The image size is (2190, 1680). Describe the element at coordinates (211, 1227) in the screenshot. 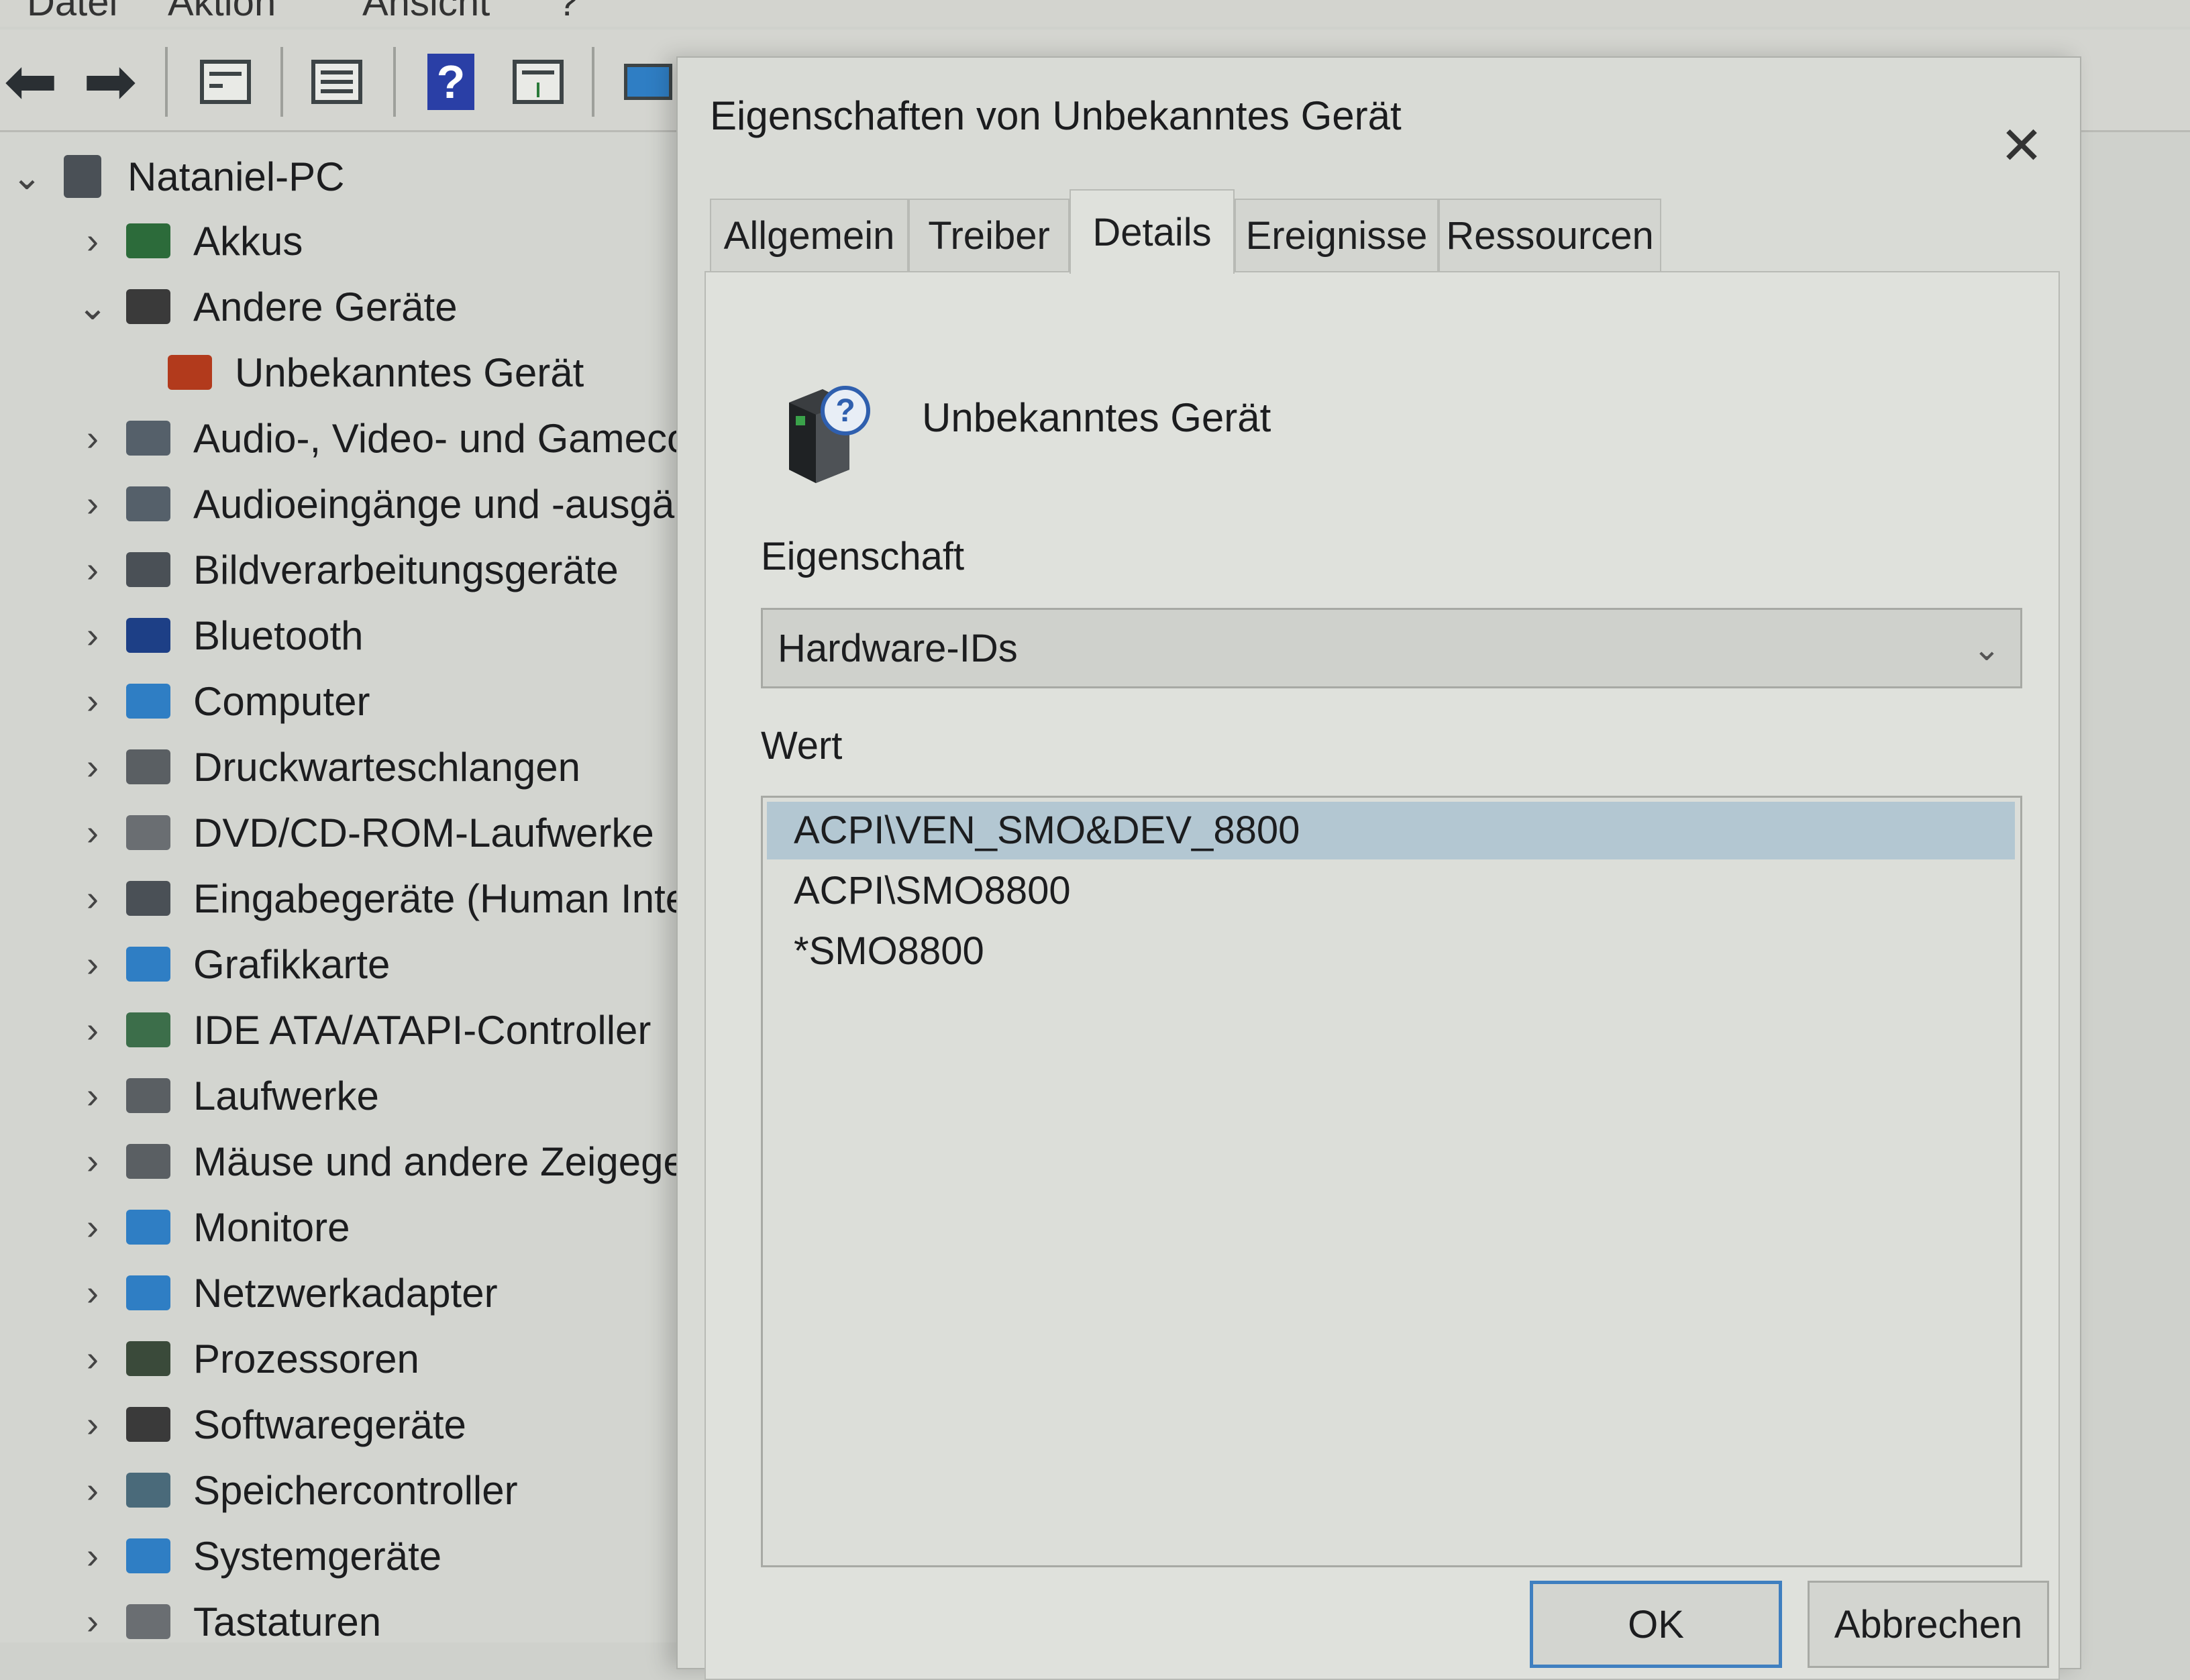

I see `tree-item: › Monitore` at that location.